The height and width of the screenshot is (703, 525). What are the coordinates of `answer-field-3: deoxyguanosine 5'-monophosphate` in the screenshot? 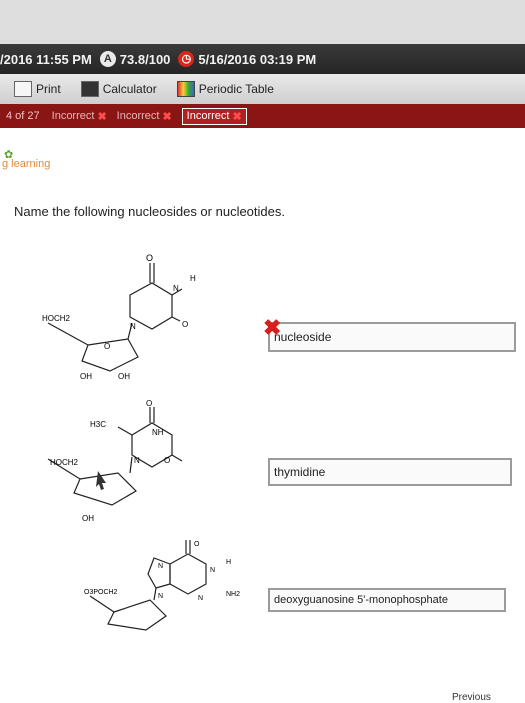 It's located at (387, 600).